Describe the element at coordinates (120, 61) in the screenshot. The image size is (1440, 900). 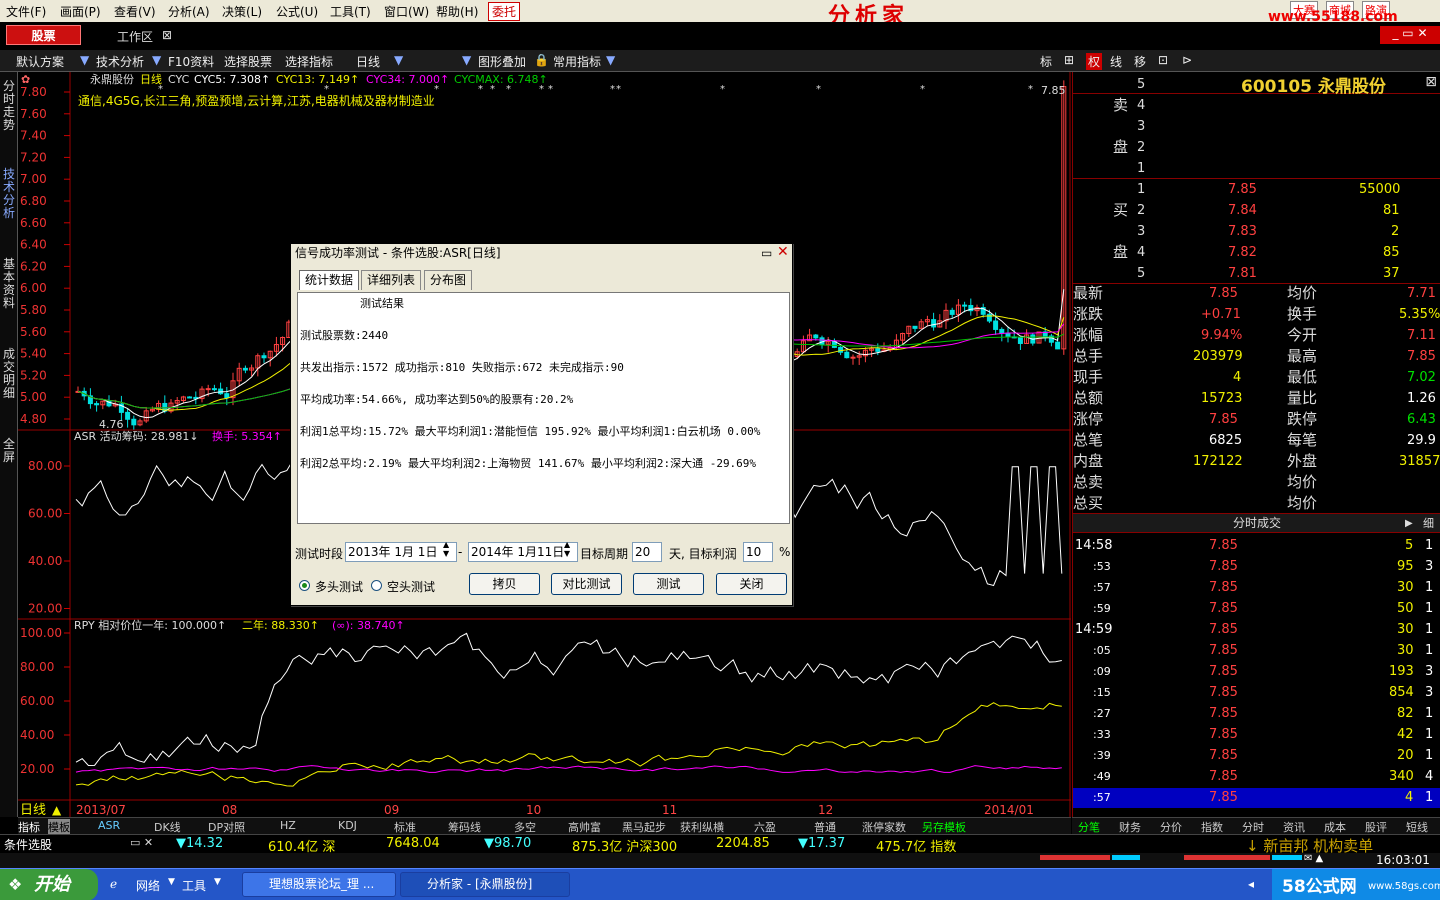
I see `tech-analysis-button: 技术分析` at that location.